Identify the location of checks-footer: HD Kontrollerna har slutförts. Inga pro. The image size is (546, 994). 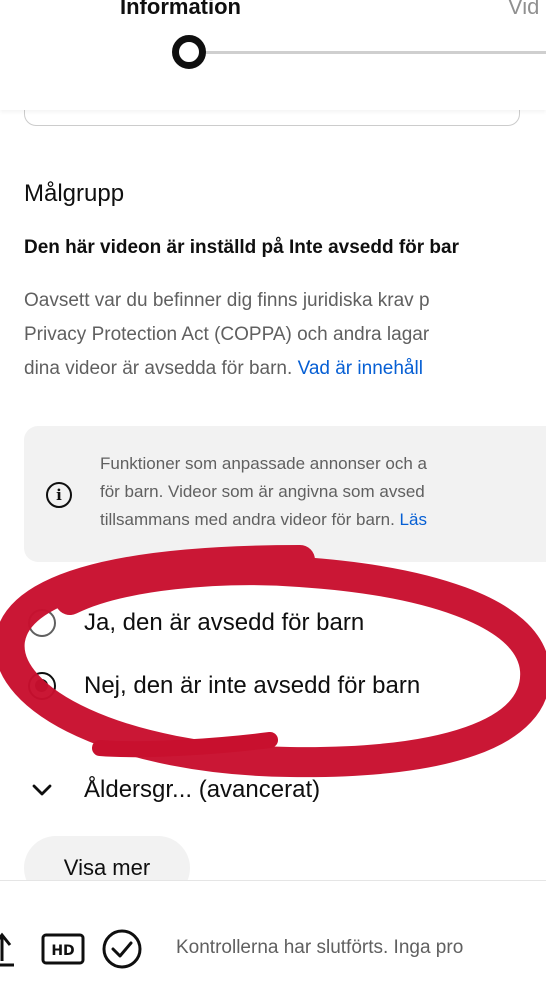
(273, 937).